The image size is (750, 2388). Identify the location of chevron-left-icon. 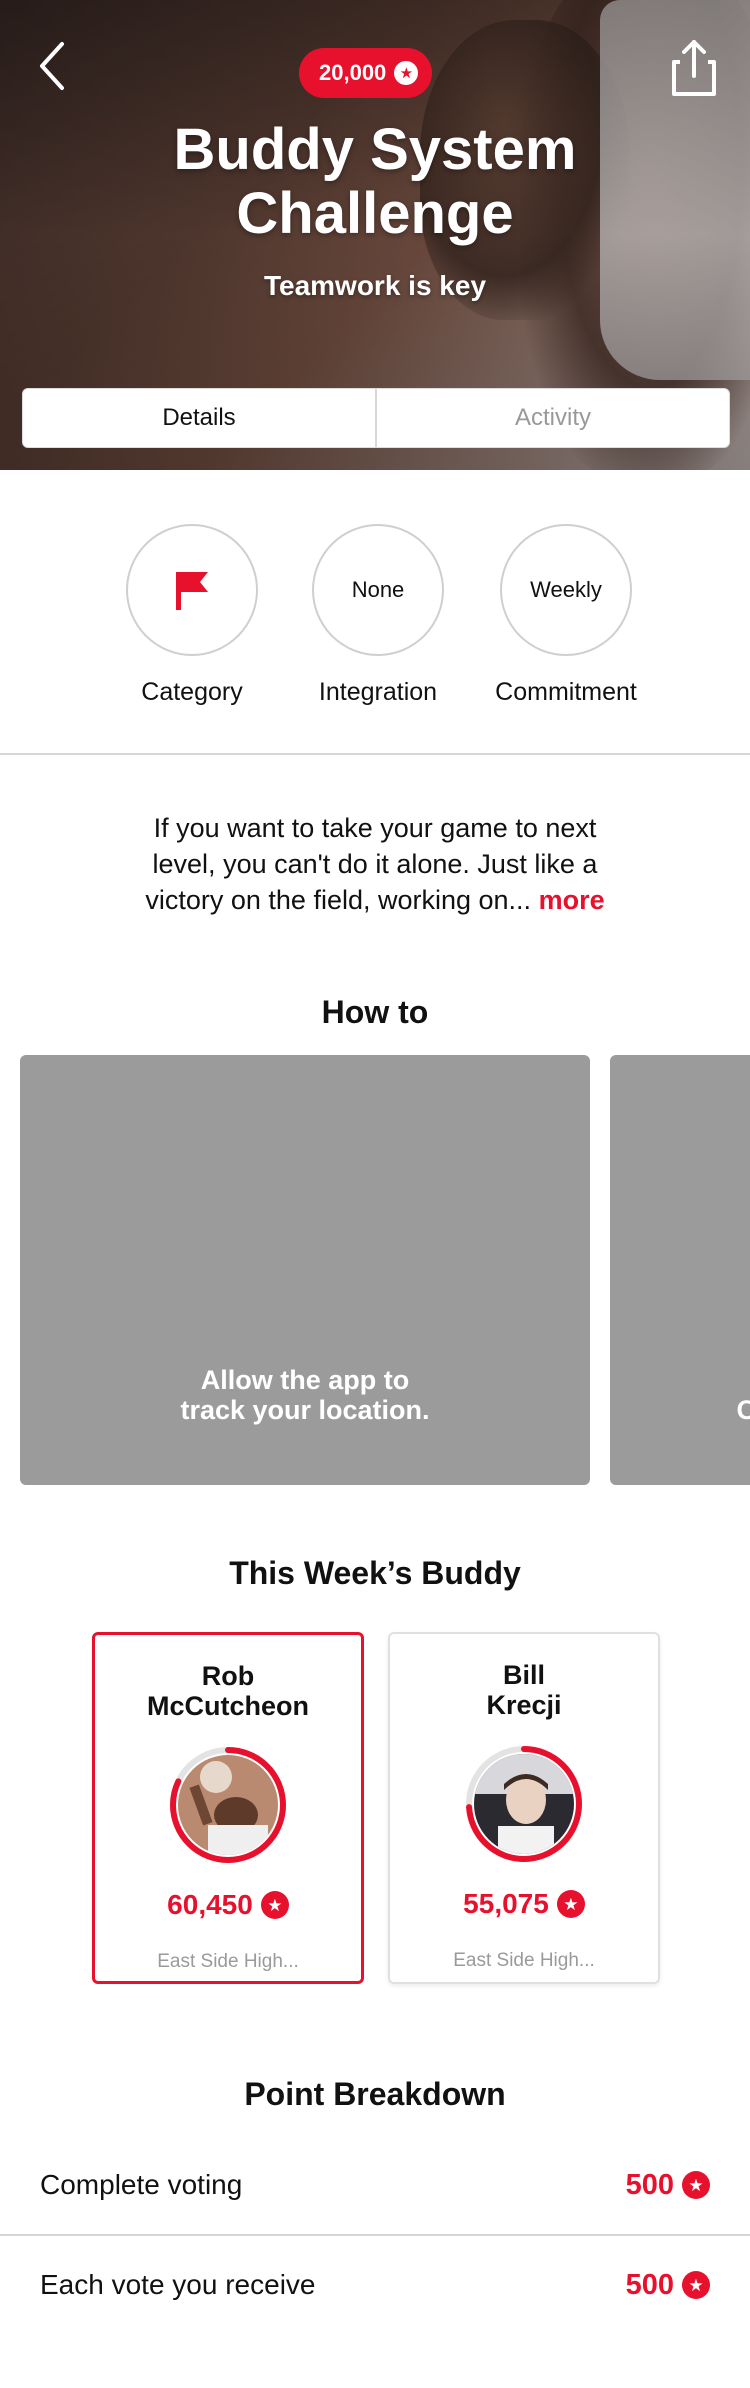
(52, 66).